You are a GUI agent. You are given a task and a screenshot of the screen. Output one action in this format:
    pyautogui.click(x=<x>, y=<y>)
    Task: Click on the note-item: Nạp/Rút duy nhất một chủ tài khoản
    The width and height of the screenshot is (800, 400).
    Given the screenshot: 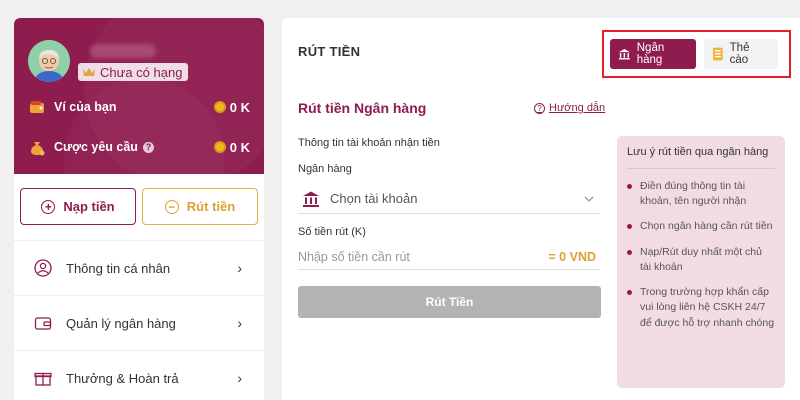 What is the action you would take?
    pyautogui.click(x=701, y=260)
    